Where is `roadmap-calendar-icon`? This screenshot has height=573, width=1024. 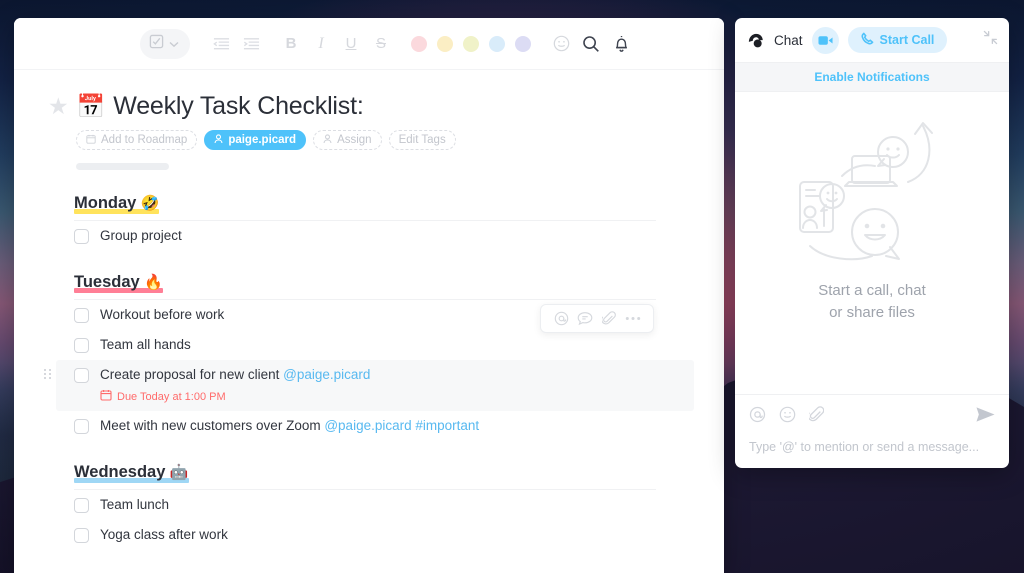
roadmap-calendar-icon is located at coordinates (91, 140).